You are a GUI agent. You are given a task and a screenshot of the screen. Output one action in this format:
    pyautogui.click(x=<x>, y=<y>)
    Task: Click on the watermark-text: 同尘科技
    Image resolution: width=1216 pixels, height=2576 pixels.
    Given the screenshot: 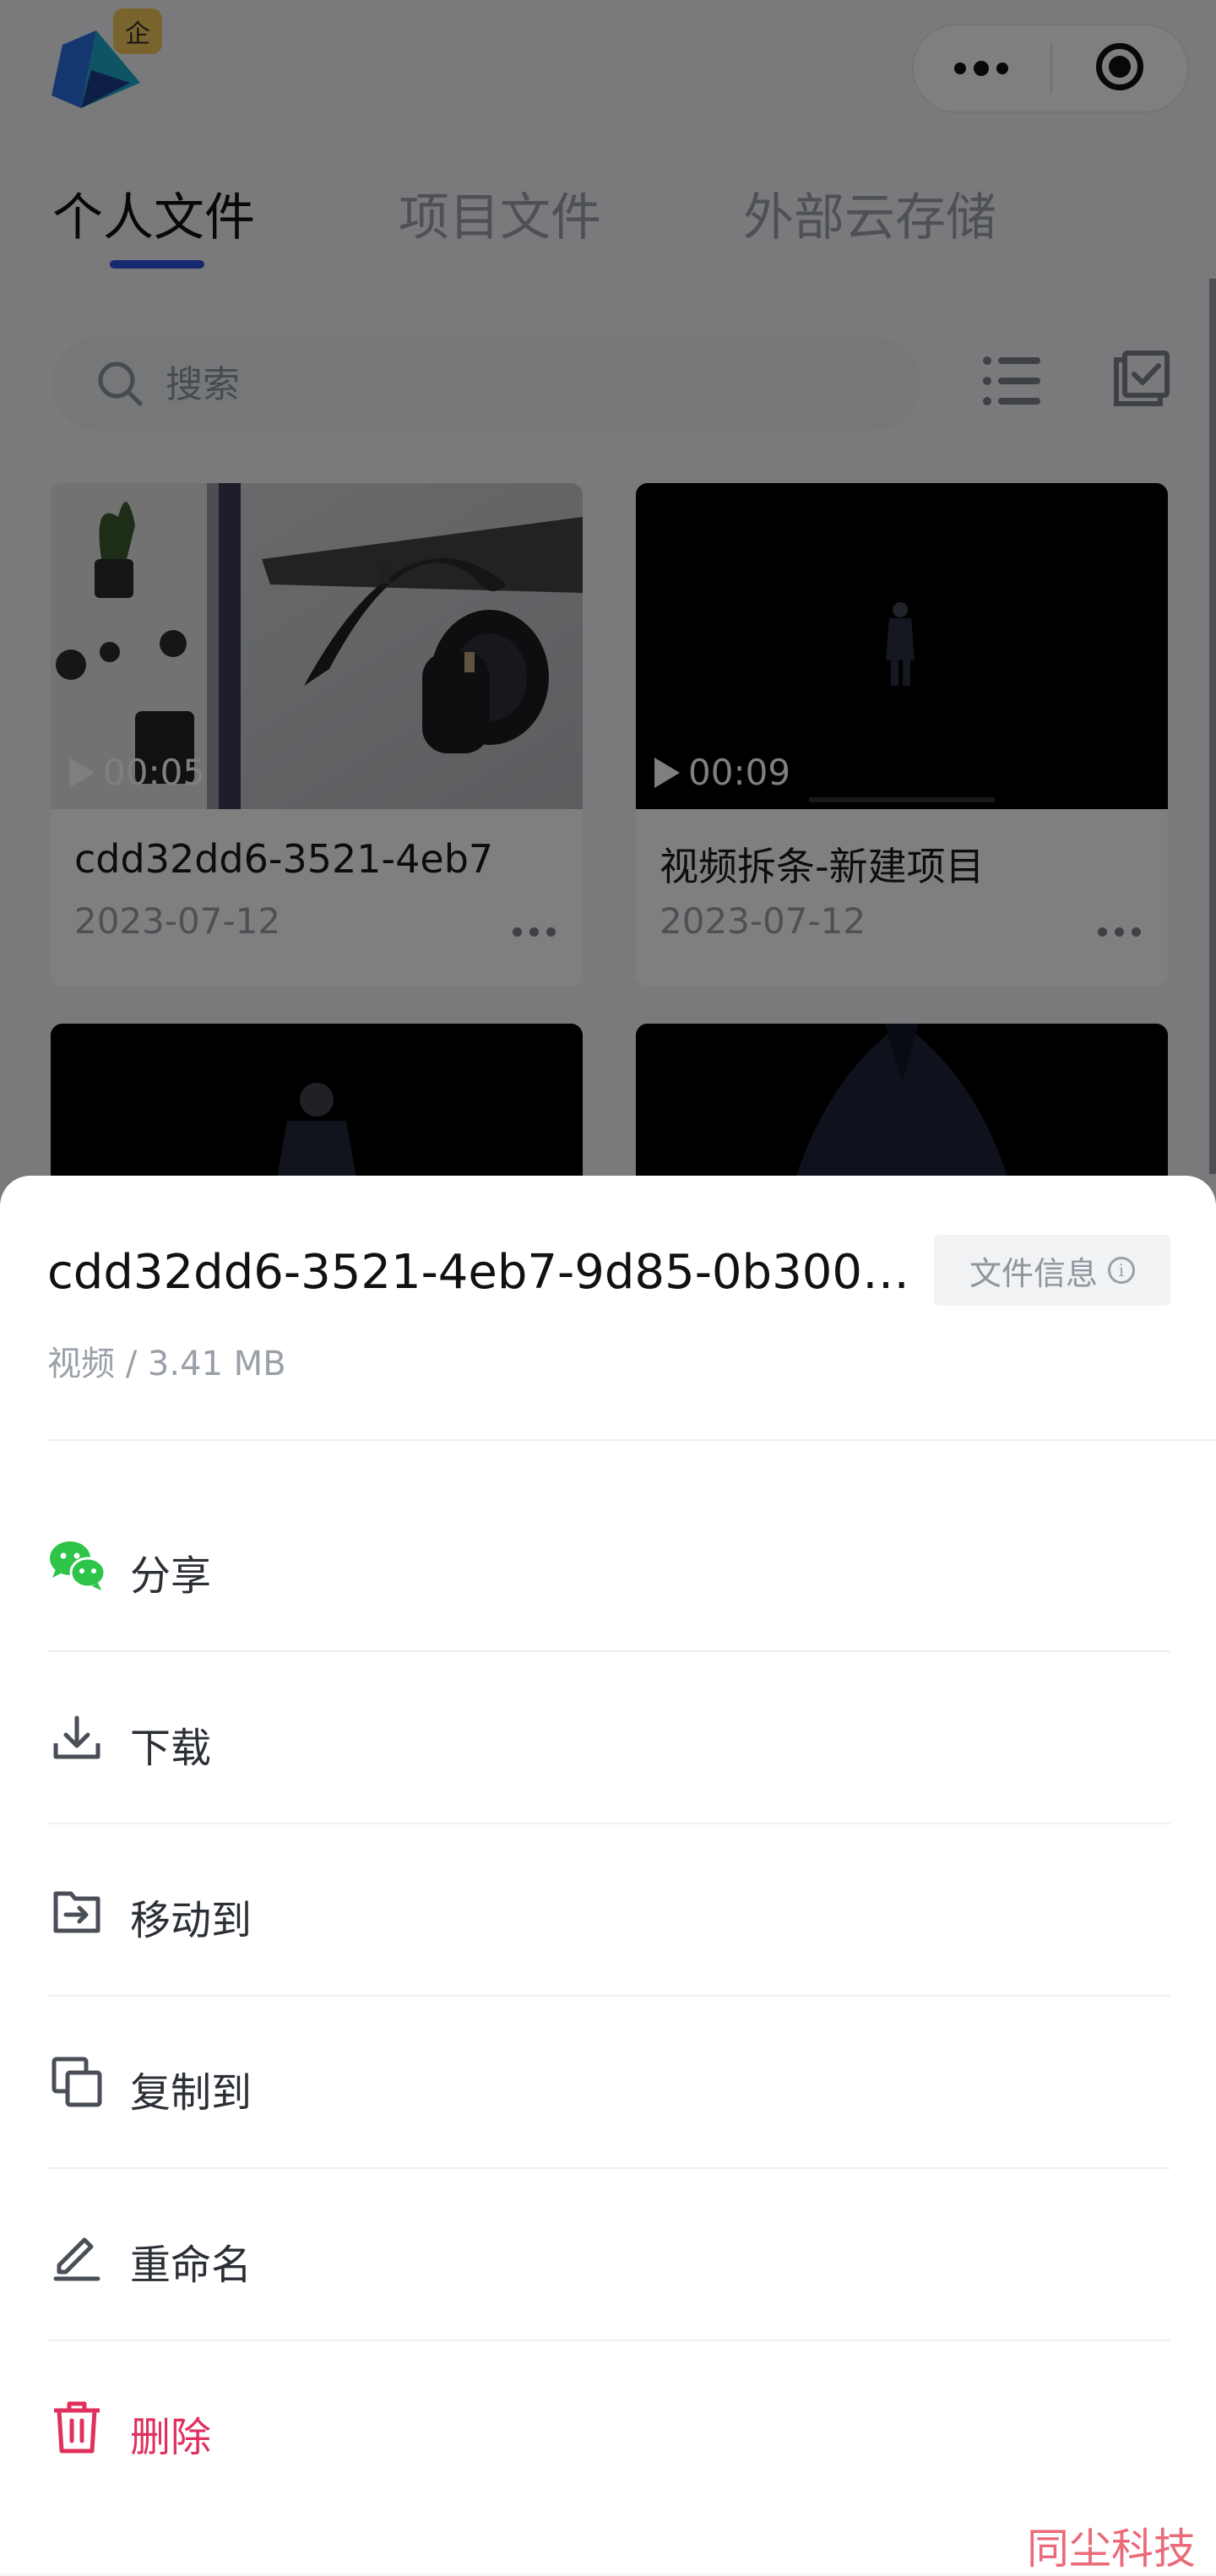 What is the action you would take?
    pyautogui.click(x=1111, y=2548)
    